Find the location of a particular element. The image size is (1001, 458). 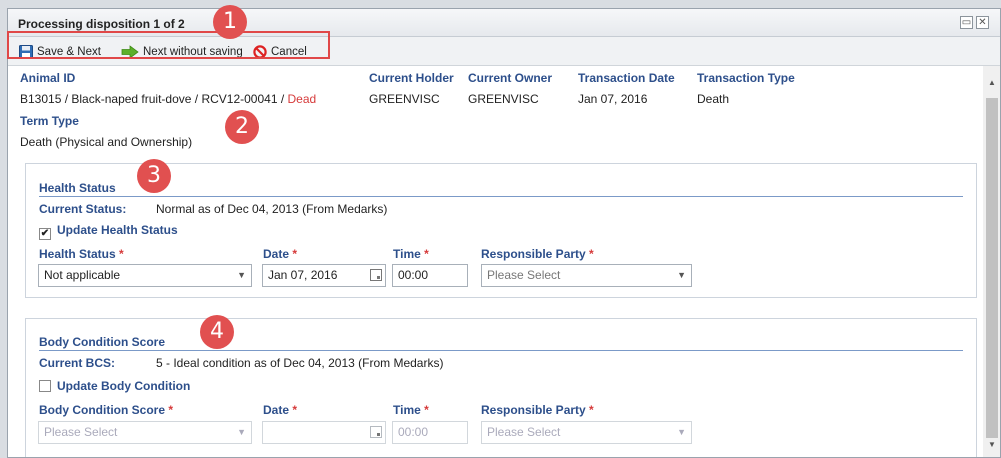

health-date-input: Jan 07, 2016 is located at coordinates (324, 275).